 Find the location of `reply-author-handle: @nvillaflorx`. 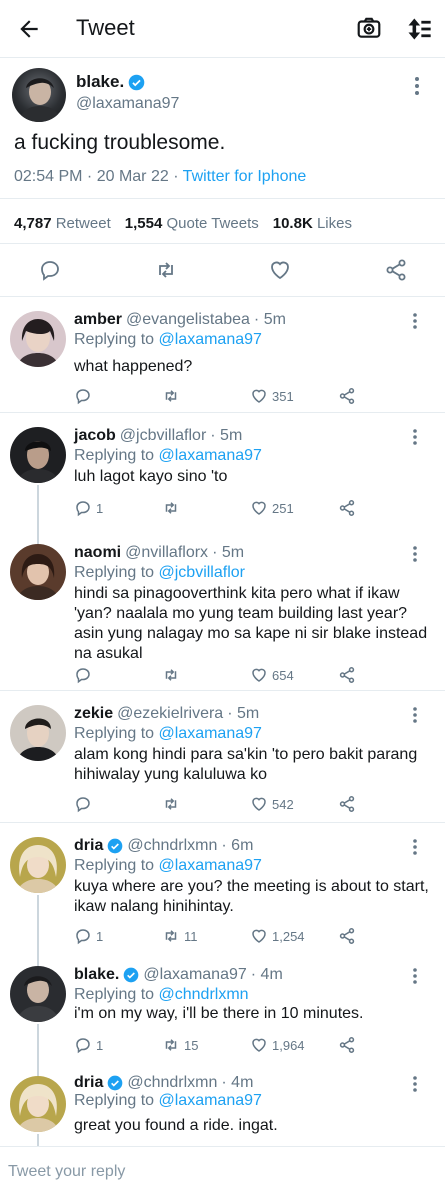

reply-author-handle: @nvillaflorx is located at coordinates (166, 553).